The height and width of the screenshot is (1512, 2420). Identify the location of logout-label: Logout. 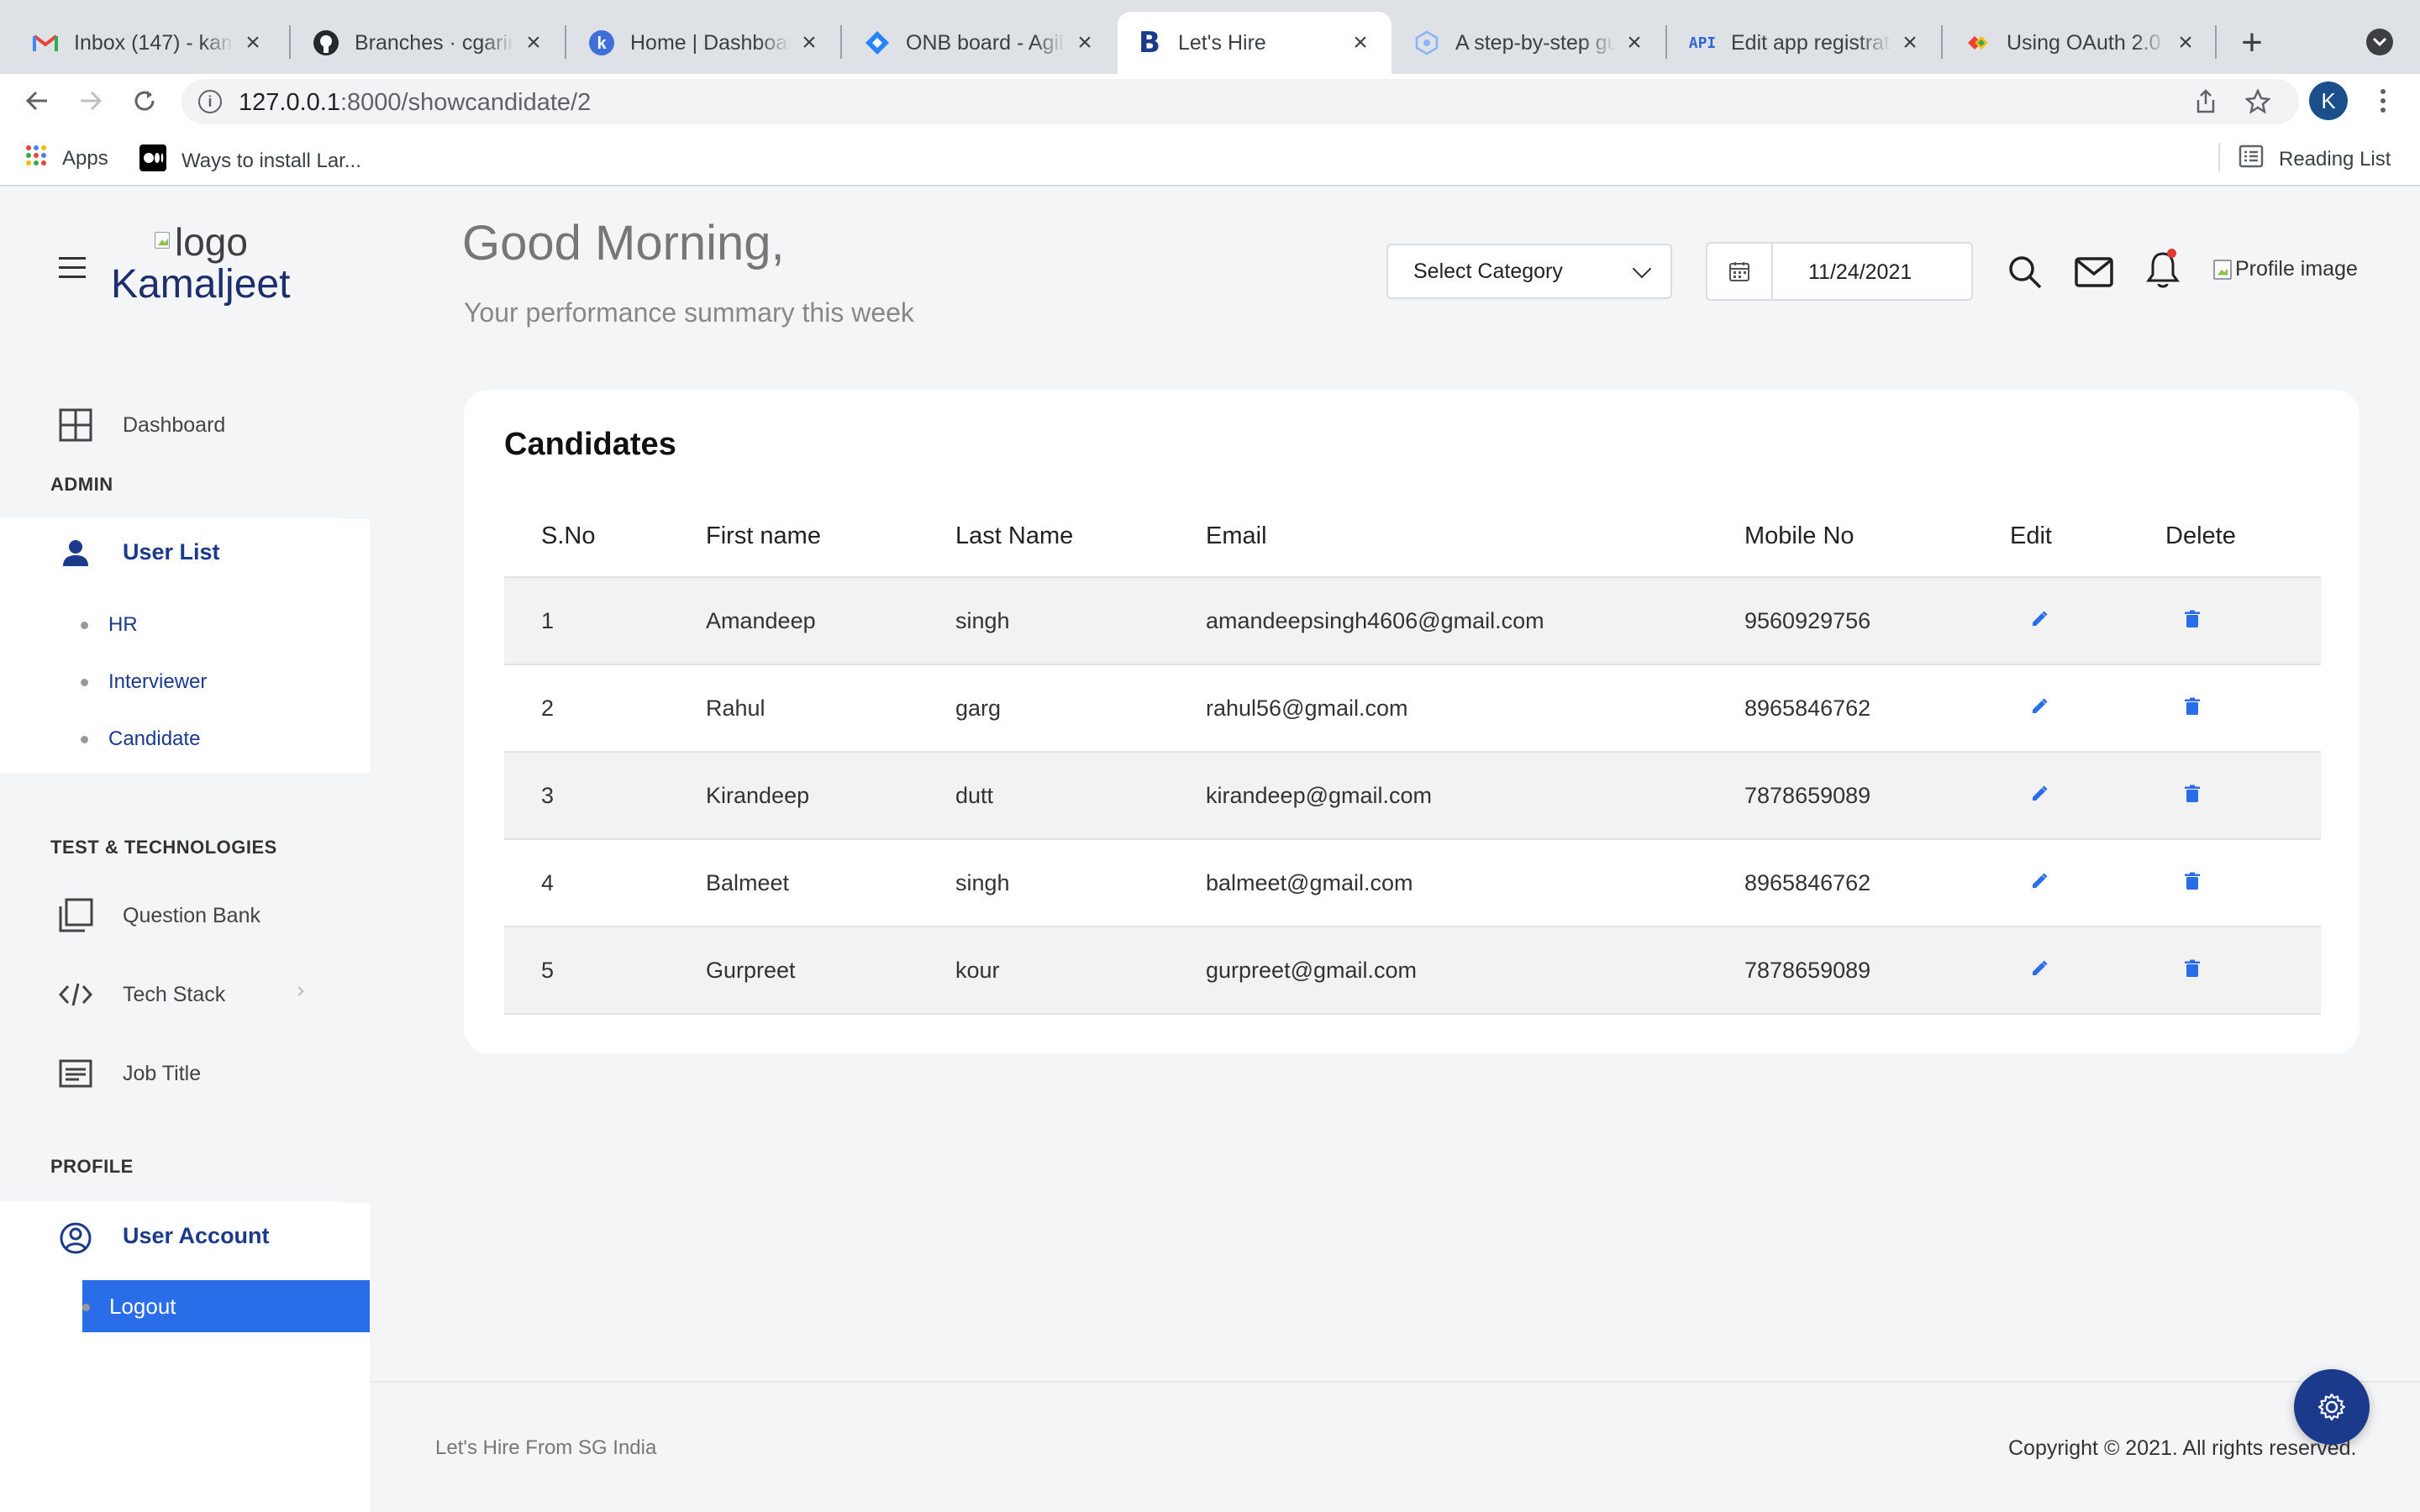
(142, 1306).